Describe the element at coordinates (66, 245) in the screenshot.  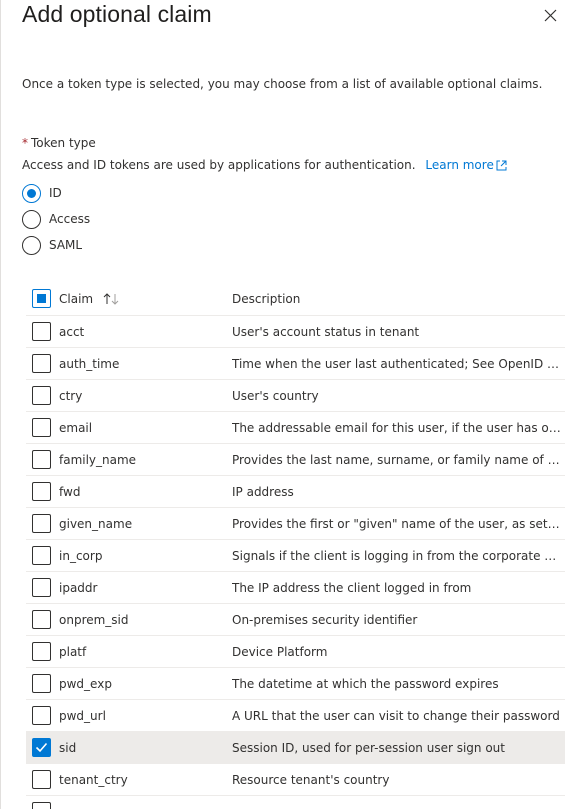
I see `radio-label-saml: SAML` at that location.